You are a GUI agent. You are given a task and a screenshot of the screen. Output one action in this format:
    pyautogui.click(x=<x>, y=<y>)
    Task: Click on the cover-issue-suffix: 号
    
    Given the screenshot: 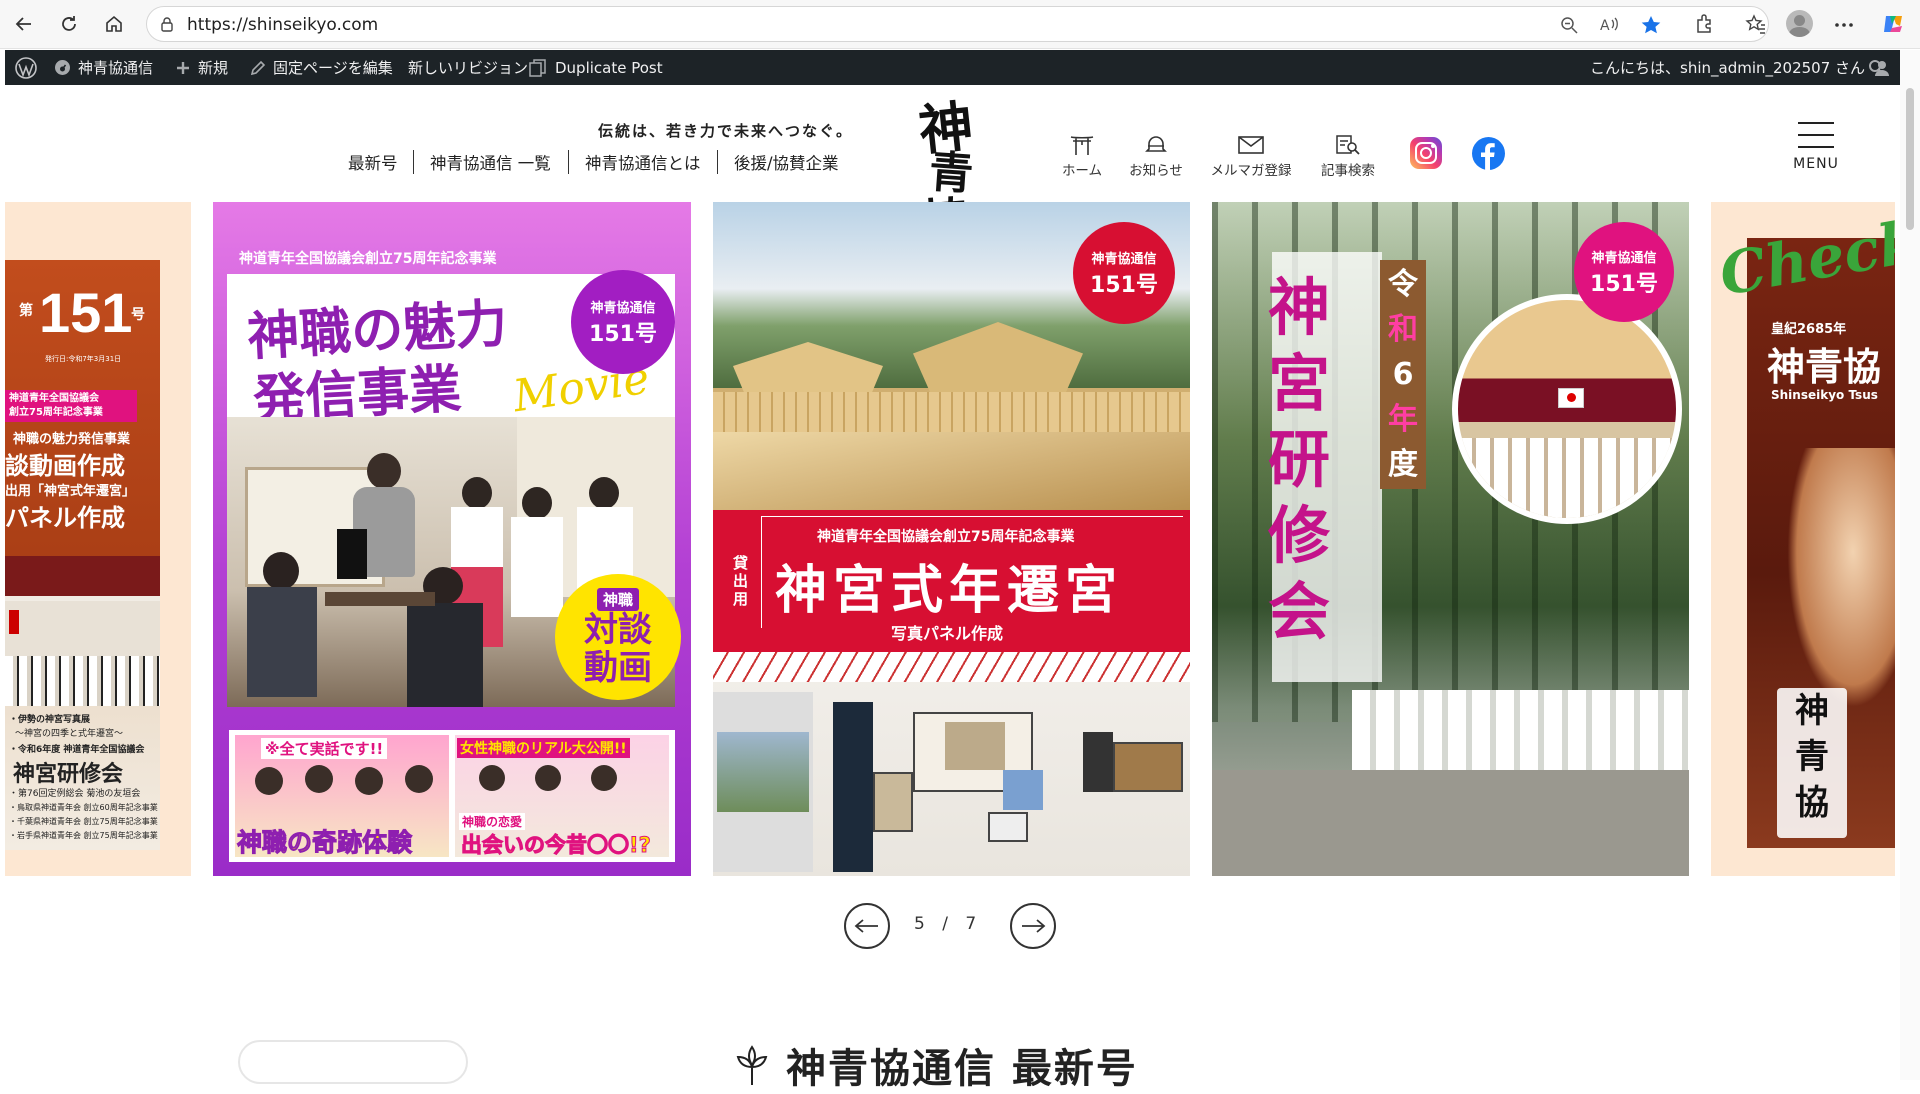 What is the action you would take?
    pyautogui.click(x=138, y=315)
    